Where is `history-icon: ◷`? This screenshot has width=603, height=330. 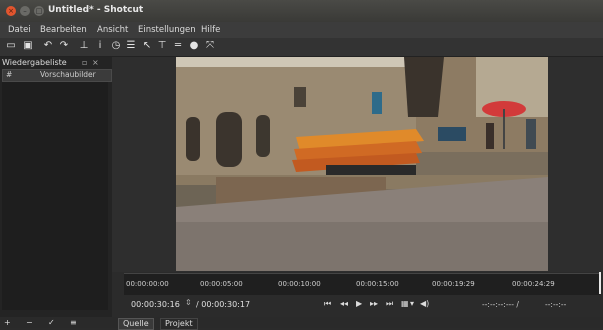
history-icon: ◷ is located at coordinates (116, 46).